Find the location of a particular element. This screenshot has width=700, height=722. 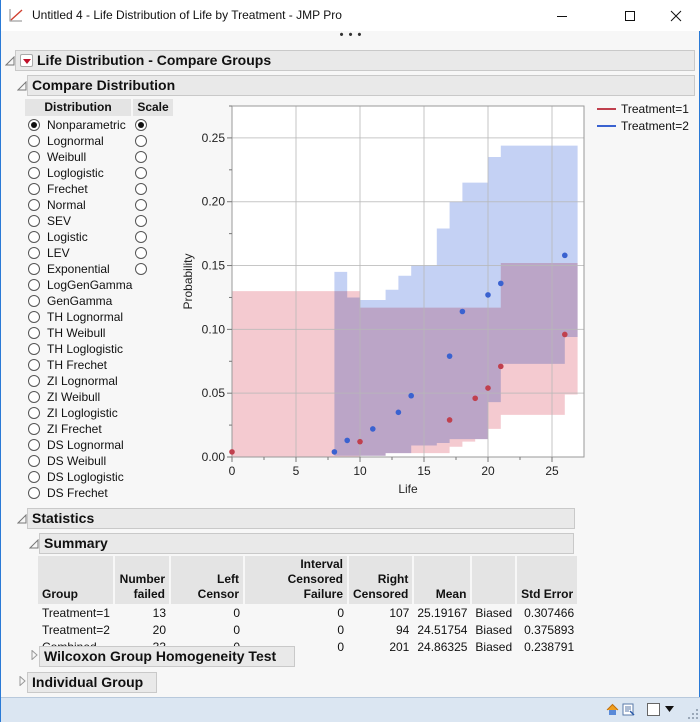

distribution-option: Nonparametric is located at coordinates (77, 125).